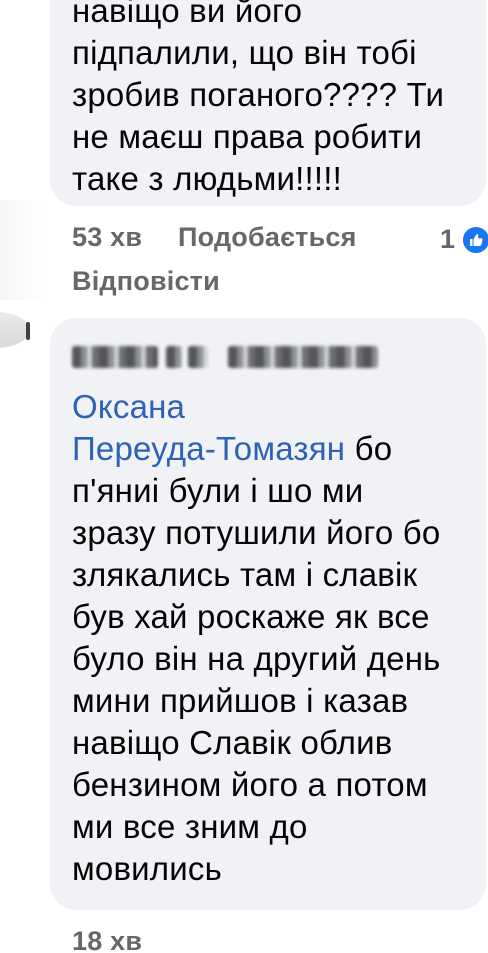 This screenshot has height=953, width=488. Describe the element at coordinates (146, 281) in the screenshot. I see `reply-button: Відповісти` at that location.